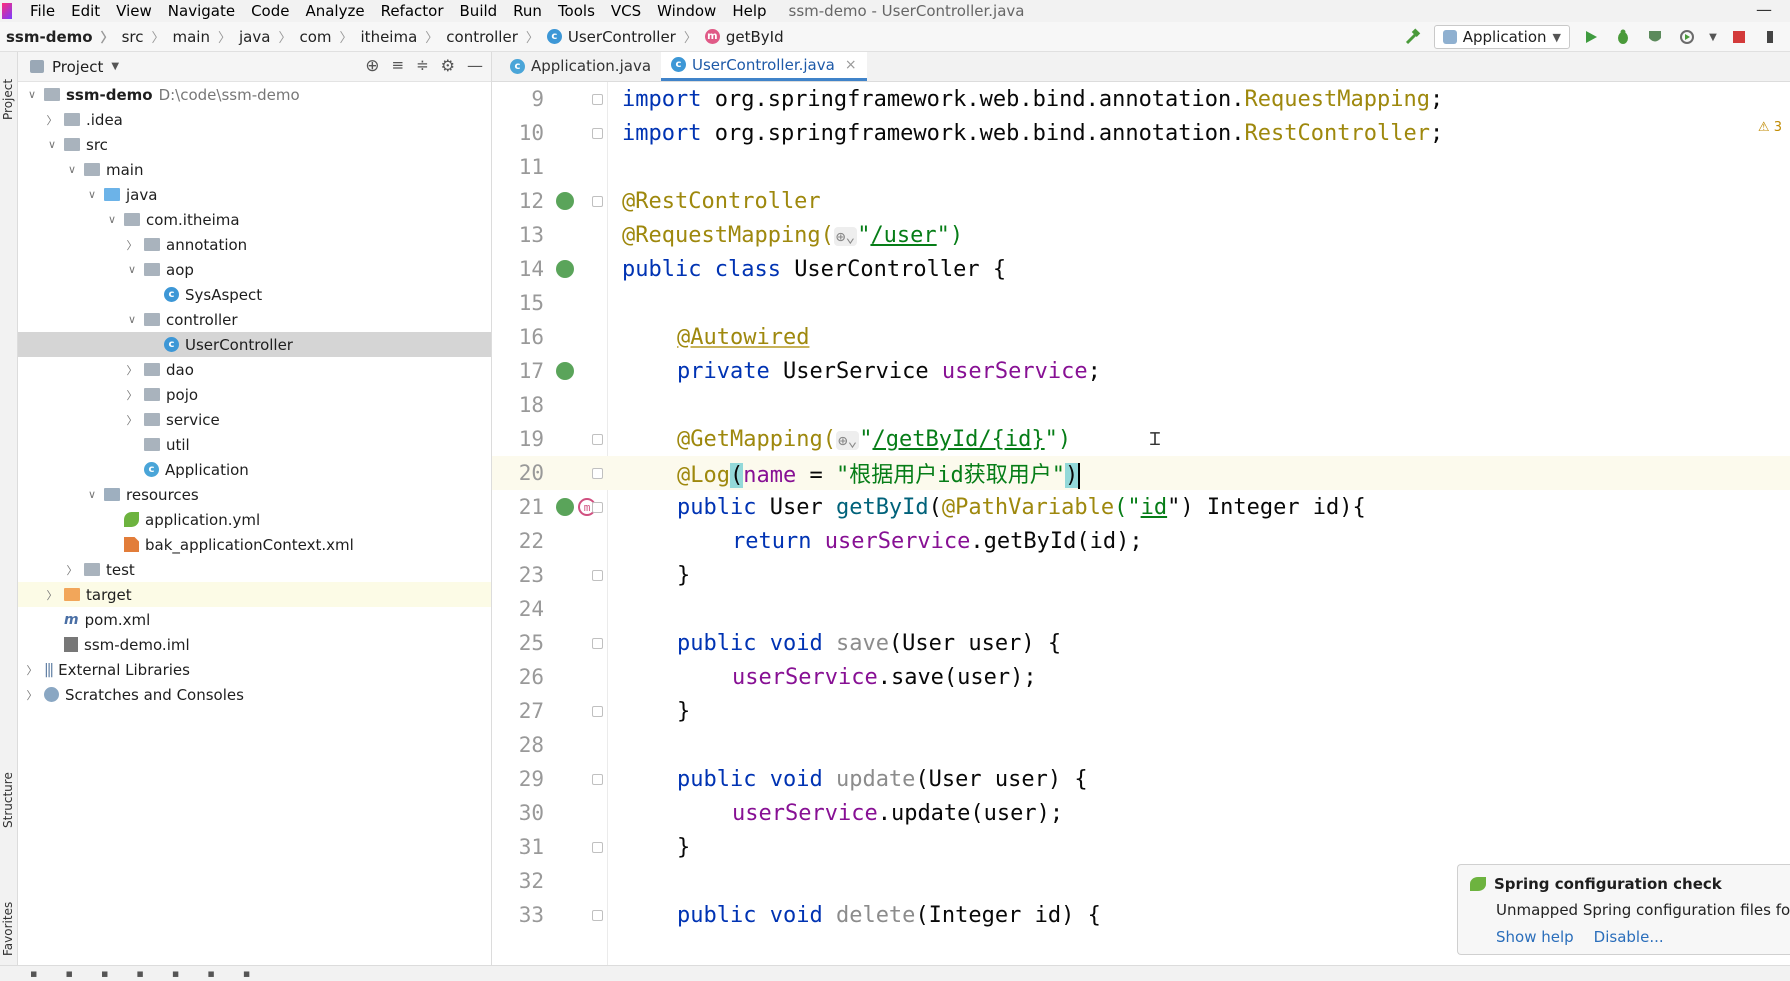 This screenshot has height=981, width=1790. I want to click on collapse-all-icon: ≑, so click(422, 66).